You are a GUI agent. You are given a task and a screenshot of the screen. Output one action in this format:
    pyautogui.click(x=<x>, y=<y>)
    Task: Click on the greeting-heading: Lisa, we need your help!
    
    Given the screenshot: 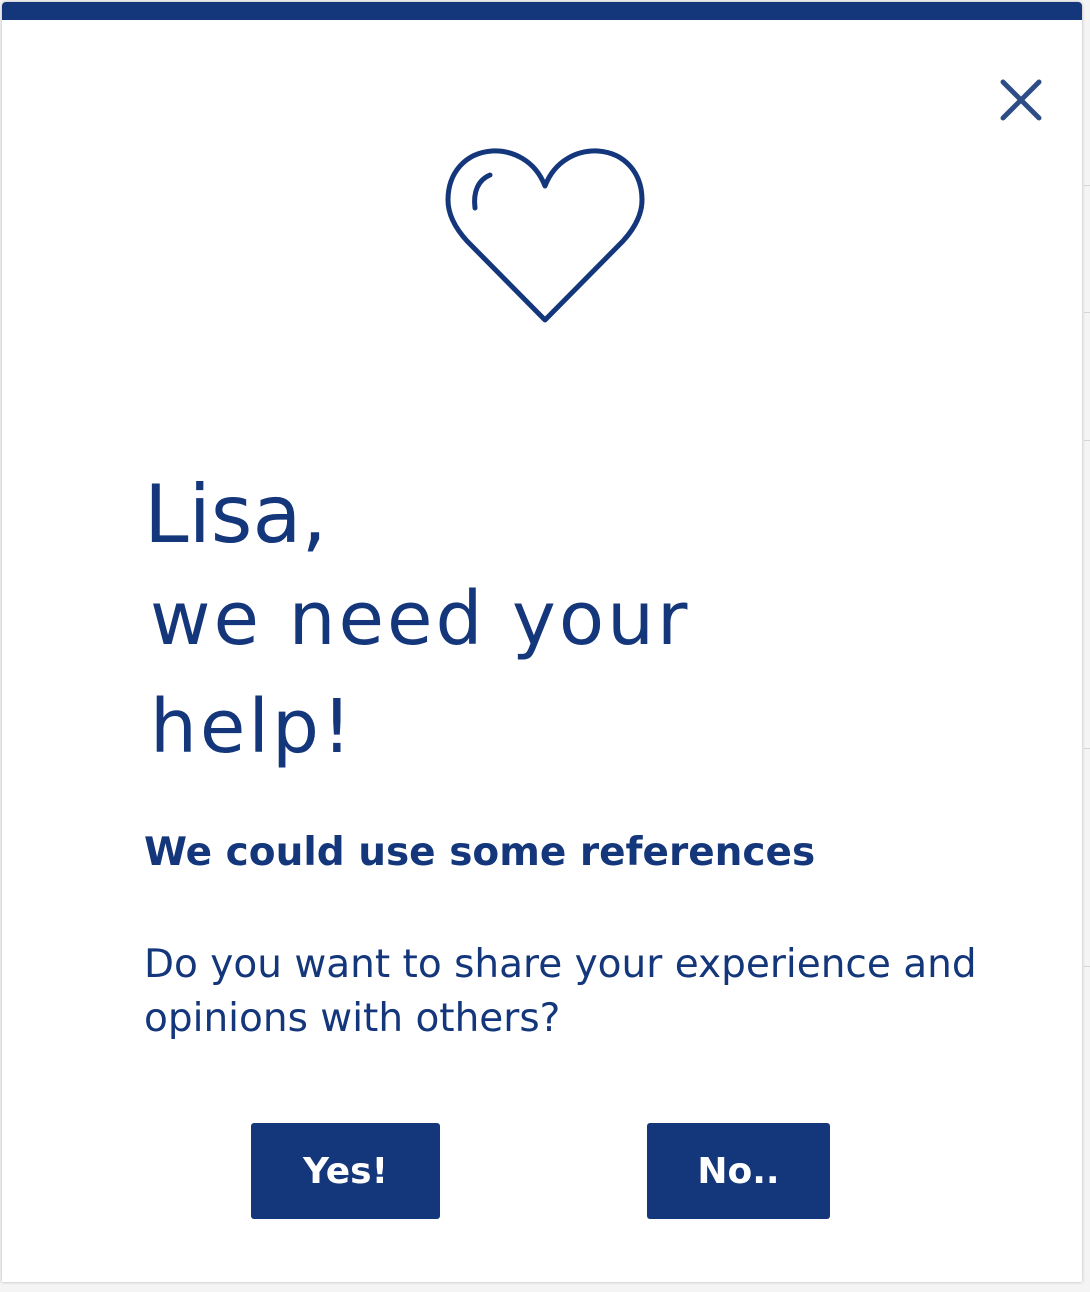 What is the action you would take?
    pyautogui.click(x=417, y=623)
    